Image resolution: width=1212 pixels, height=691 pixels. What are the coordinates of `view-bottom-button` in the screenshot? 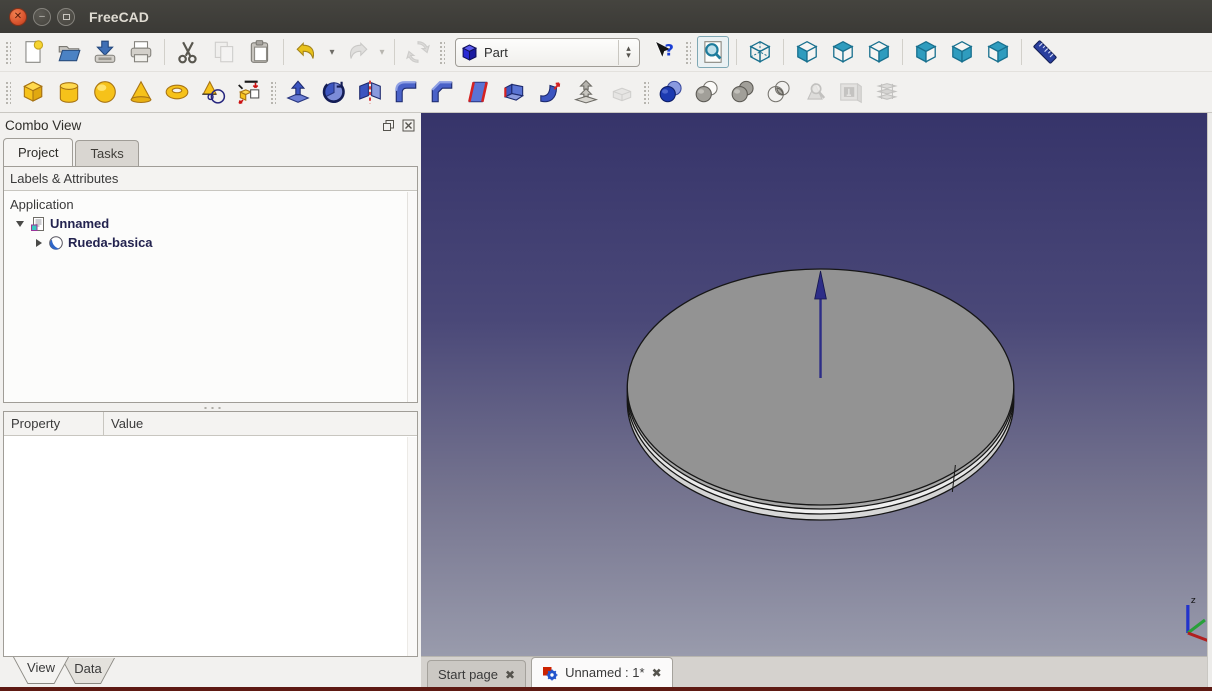 It's located at (962, 52).